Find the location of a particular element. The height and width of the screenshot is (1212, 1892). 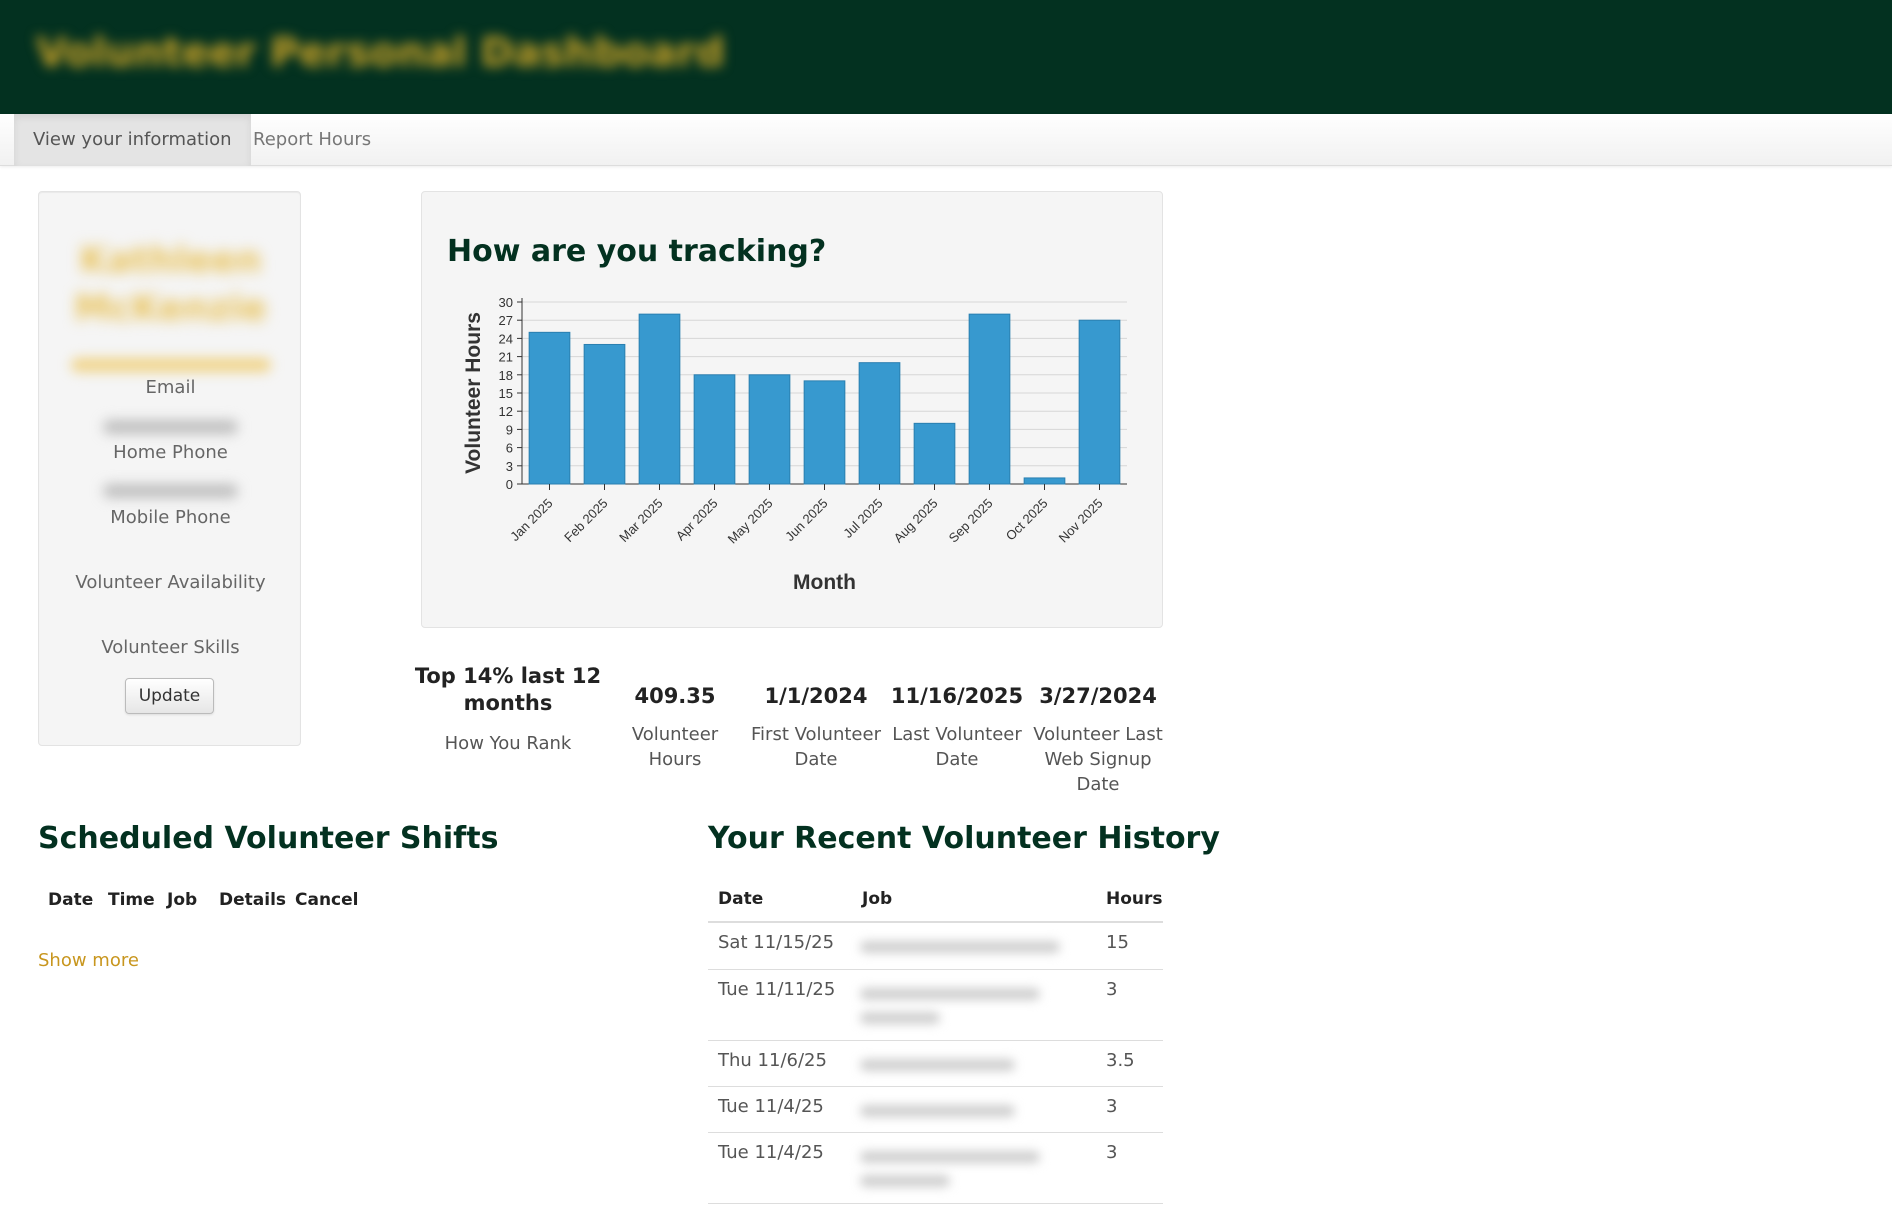

history-col-date: Date is located at coordinates (741, 899).